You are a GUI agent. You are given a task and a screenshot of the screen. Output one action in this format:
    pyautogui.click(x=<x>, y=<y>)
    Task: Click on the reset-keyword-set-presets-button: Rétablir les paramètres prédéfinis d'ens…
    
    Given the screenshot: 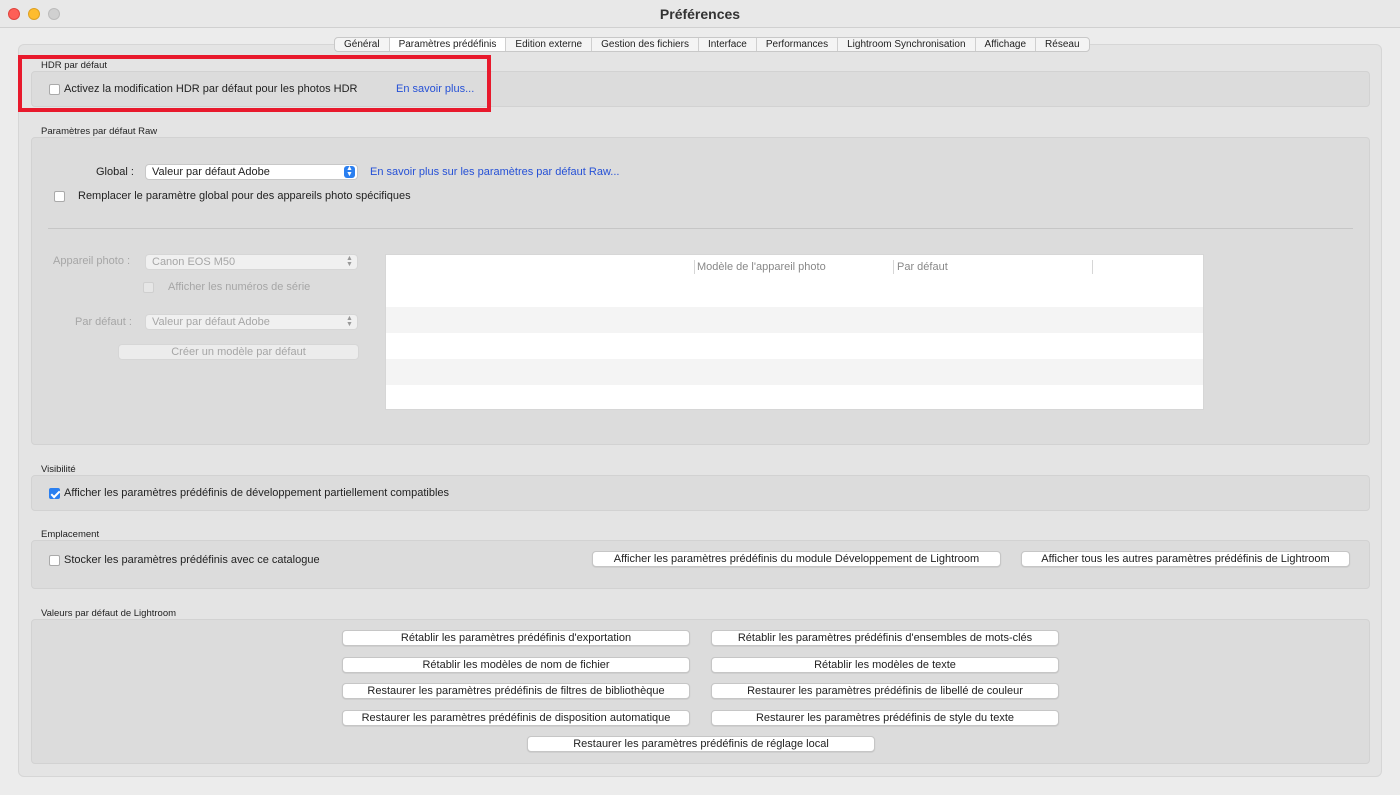 What is the action you would take?
    pyautogui.click(x=885, y=638)
    